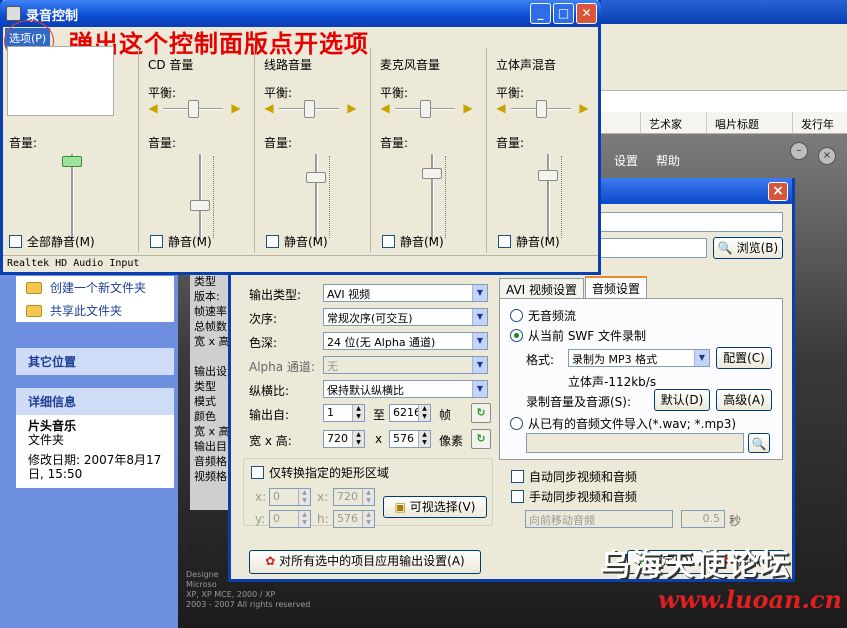 This screenshot has width=847, height=628. What do you see at coordinates (405, 389) in the screenshot?
I see `aspect-select: 保持默认纵横比 ▼` at bounding box center [405, 389].